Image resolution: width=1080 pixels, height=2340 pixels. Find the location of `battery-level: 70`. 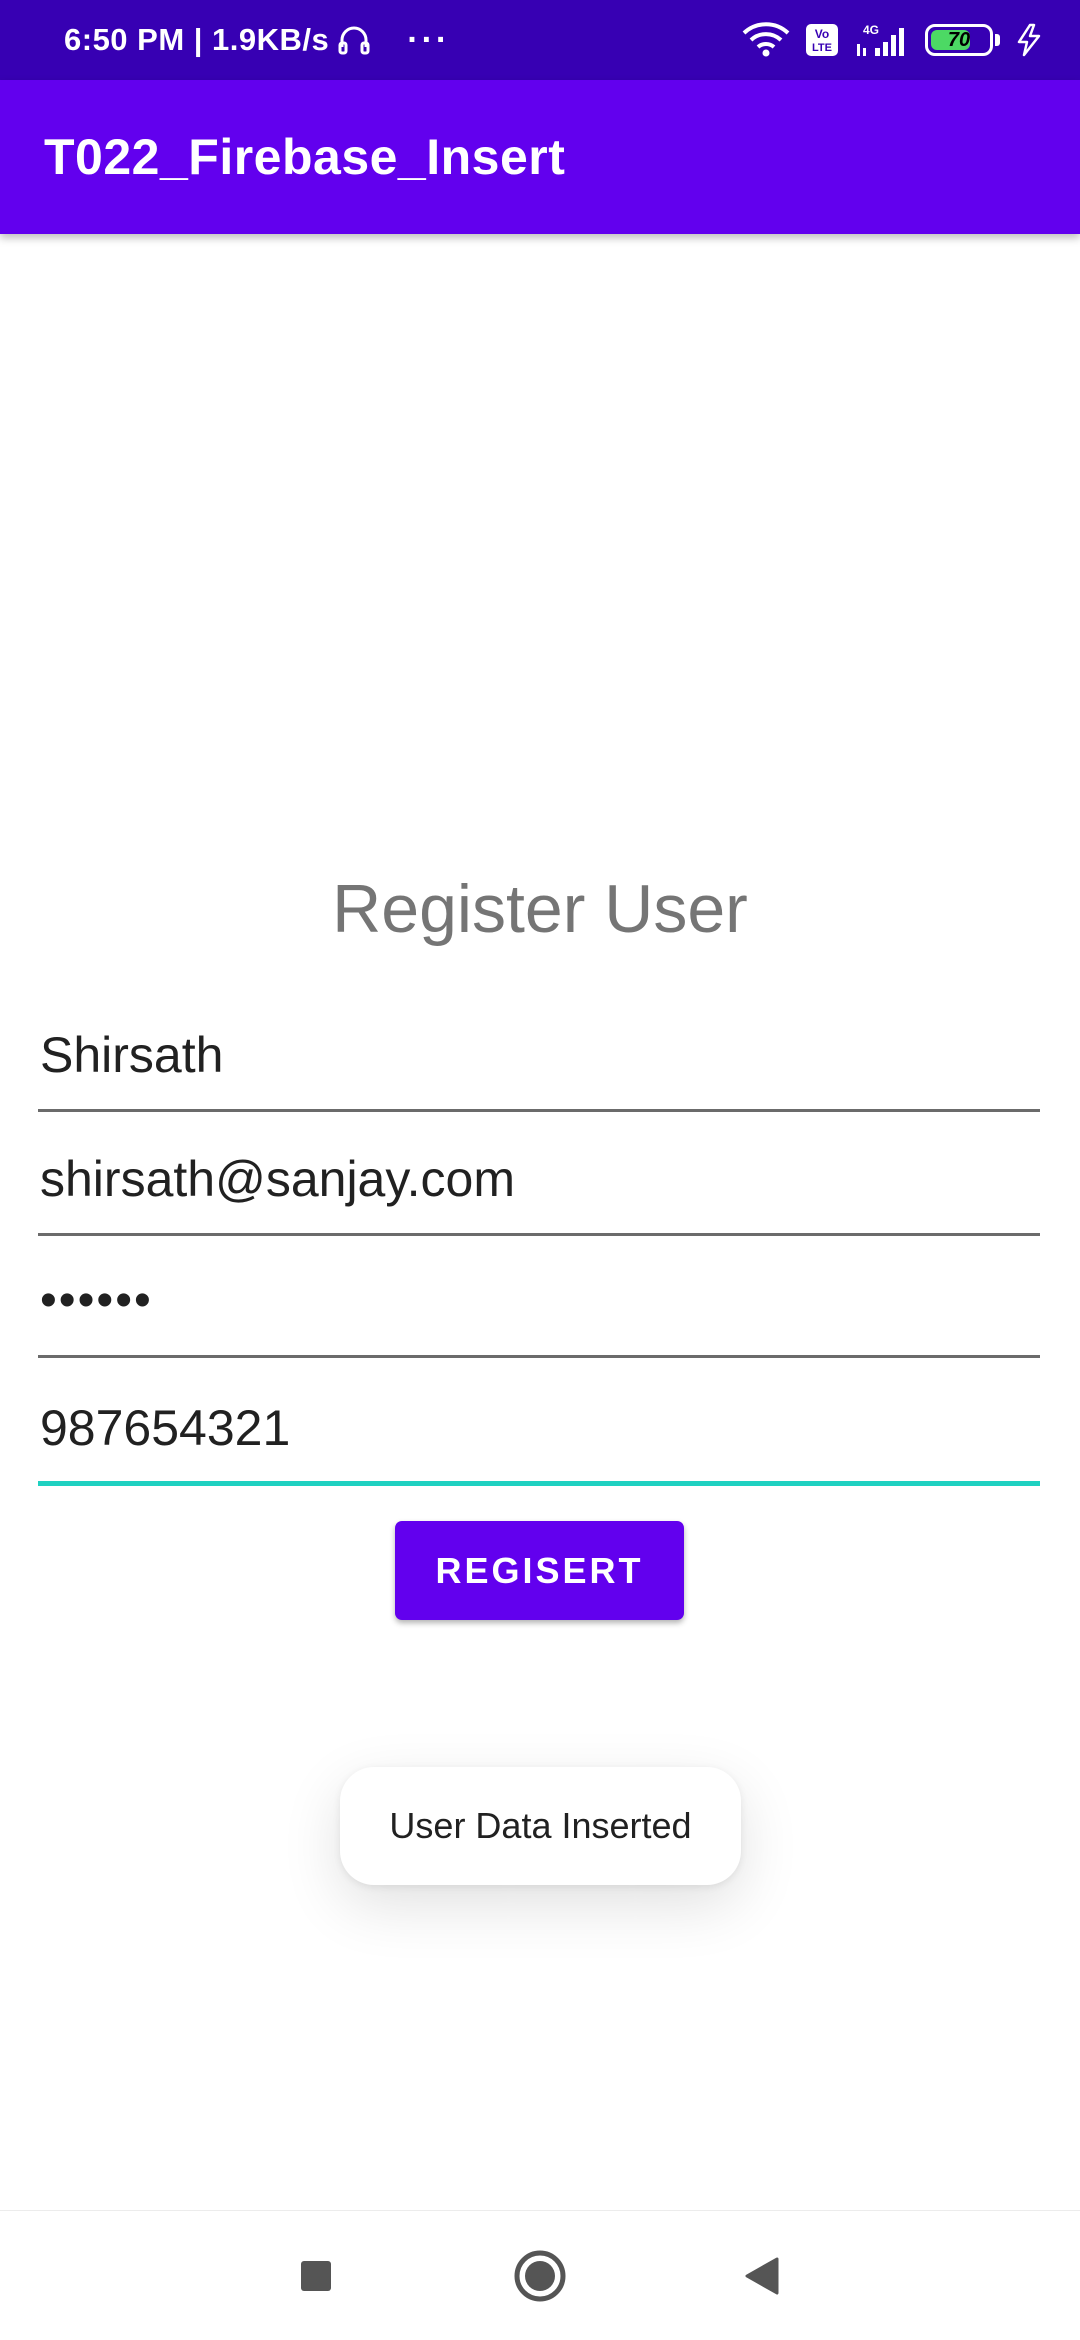

battery-level: 70 is located at coordinates (959, 39).